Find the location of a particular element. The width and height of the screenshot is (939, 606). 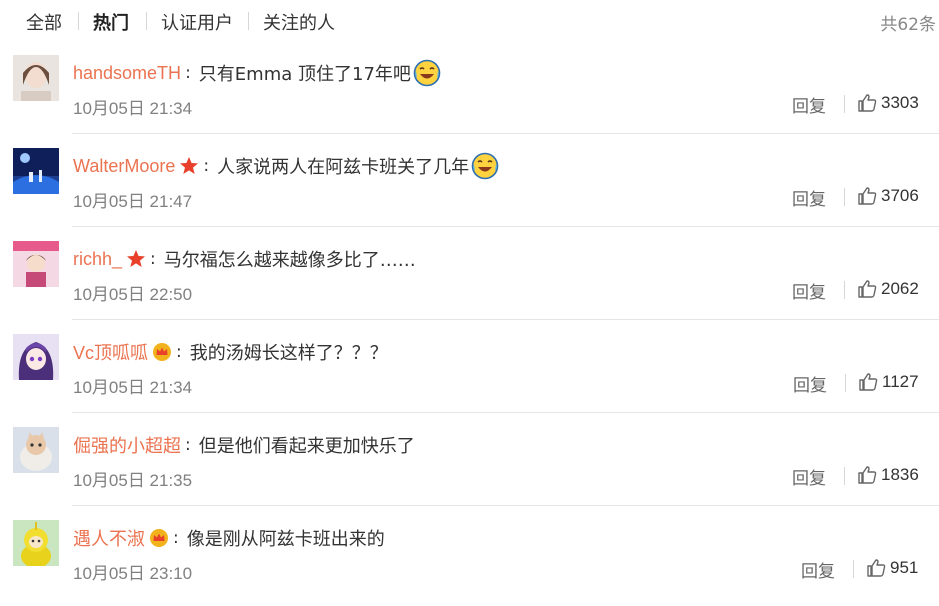

like-button: 2062 is located at coordinates (888, 289).